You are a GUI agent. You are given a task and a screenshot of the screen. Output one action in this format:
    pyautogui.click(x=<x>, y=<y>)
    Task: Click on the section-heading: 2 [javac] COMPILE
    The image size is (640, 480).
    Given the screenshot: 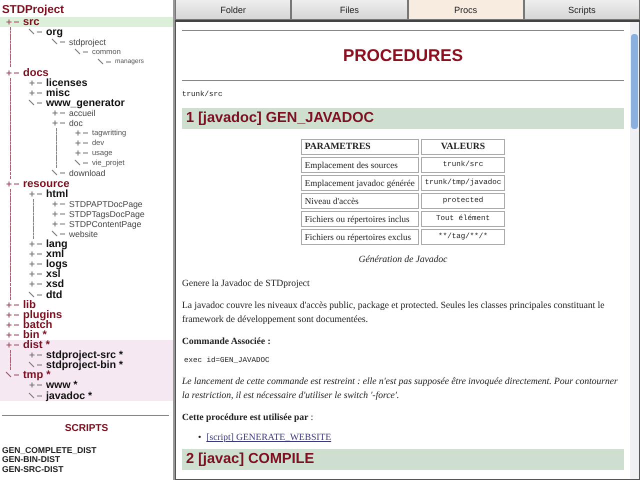 What is the action you would take?
    pyautogui.click(x=403, y=459)
    